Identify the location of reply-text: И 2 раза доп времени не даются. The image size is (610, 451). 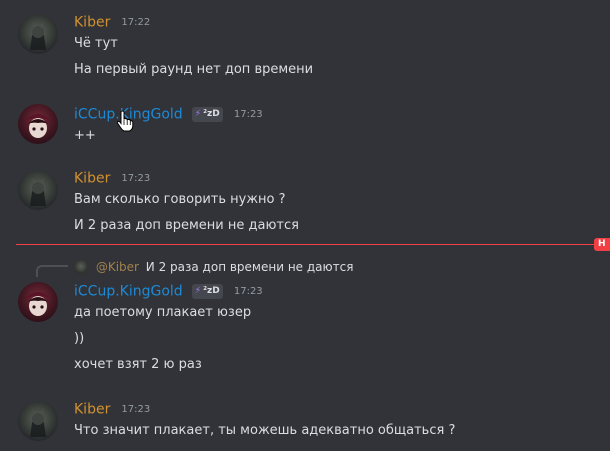
(250, 267).